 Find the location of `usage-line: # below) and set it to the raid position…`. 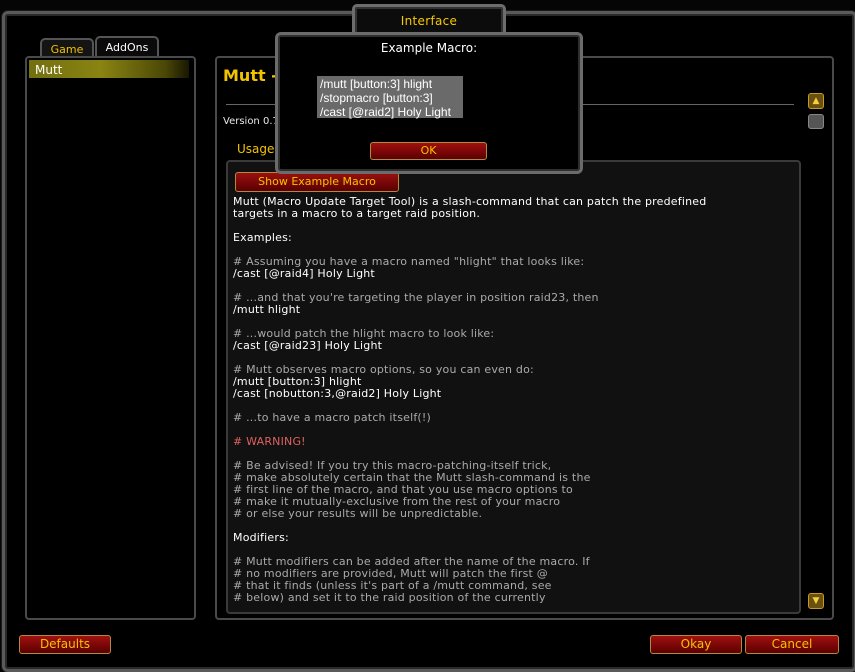

usage-line: # below) and set it to the raid position… is located at coordinates (389, 597).